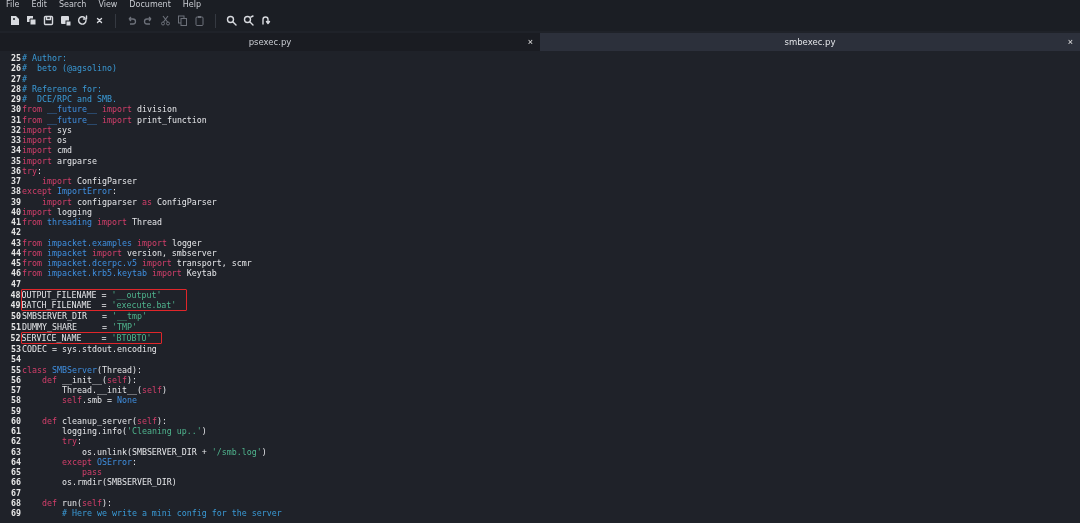  What do you see at coordinates (16, 451) in the screenshot?
I see `line-number: 63` at bounding box center [16, 451].